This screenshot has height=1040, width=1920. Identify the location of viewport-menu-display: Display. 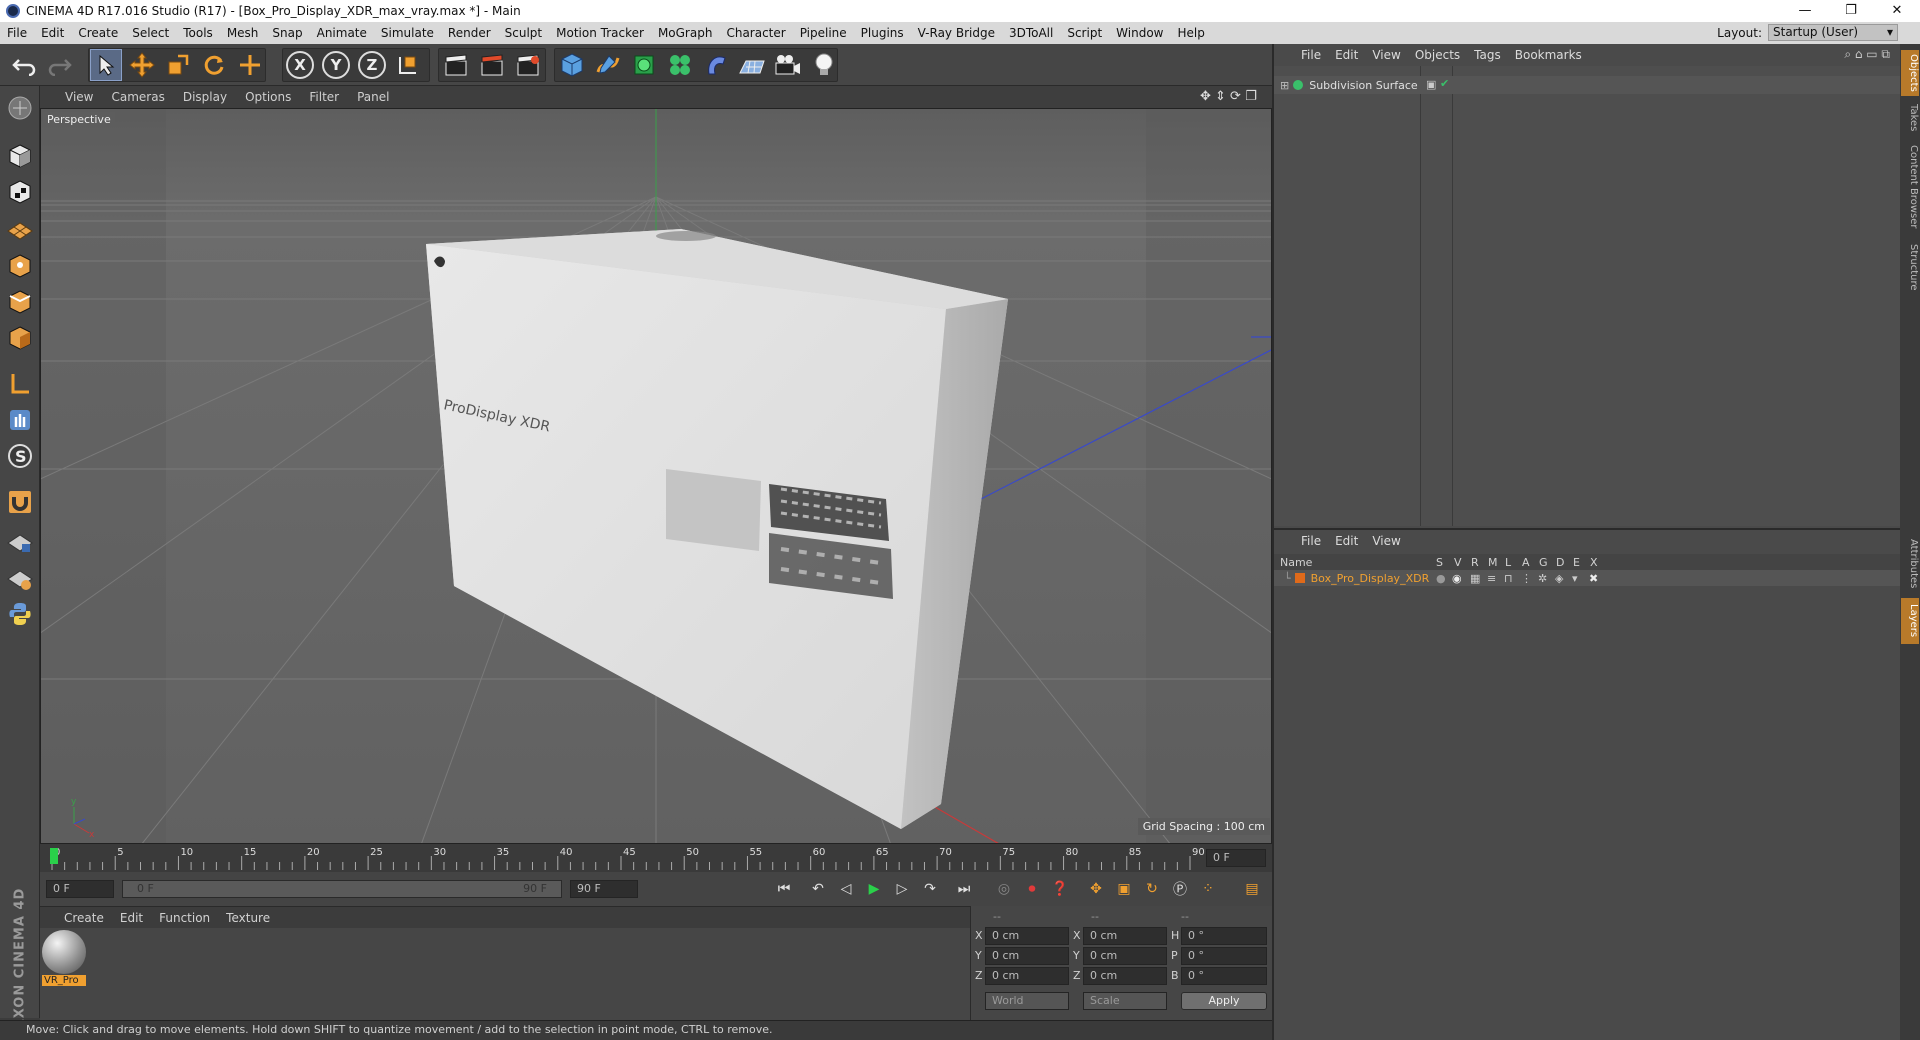
(205, 97).